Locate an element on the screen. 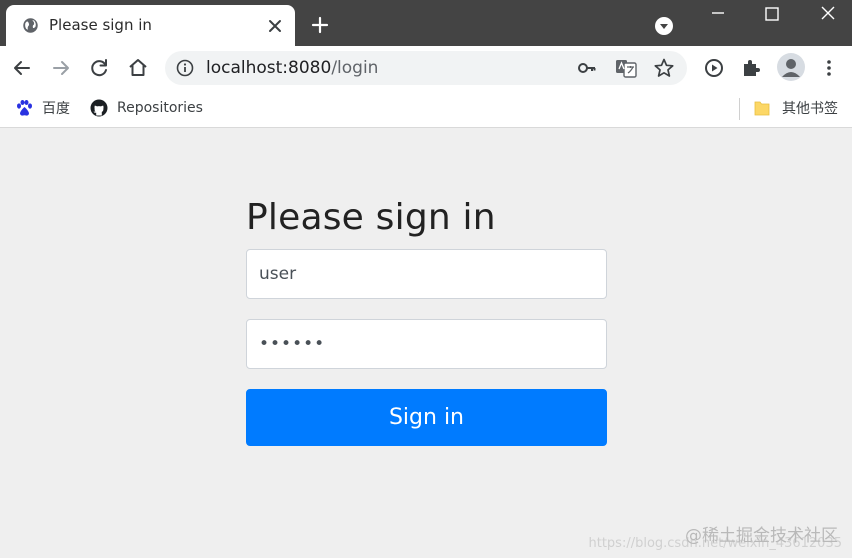  media-play-icon is located at coordinates (714, 68).